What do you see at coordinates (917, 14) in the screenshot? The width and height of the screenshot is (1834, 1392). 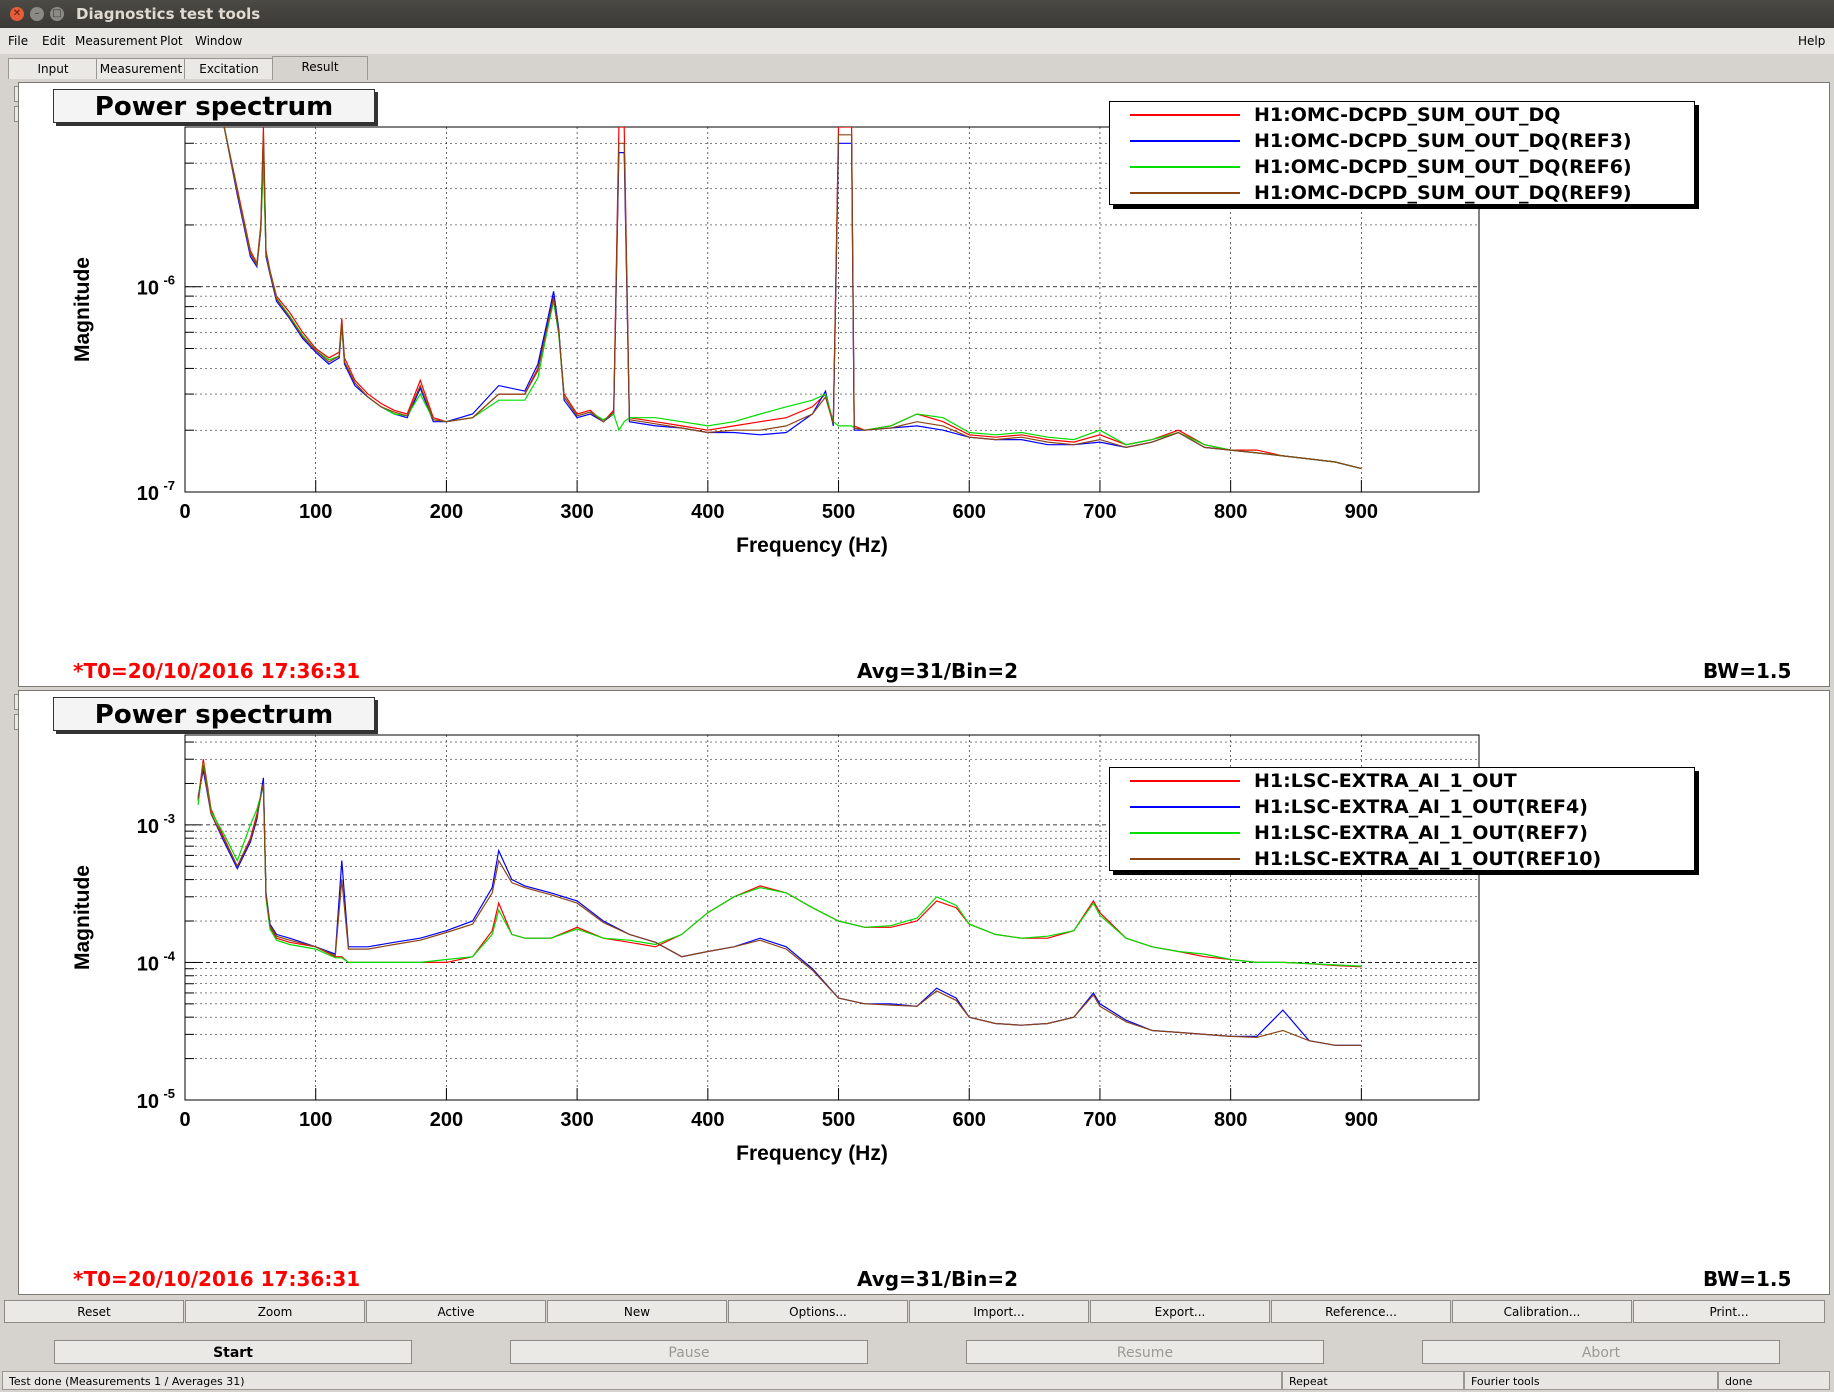 I see `title-bar: ✕ – □ Diagnostics test tools` at bounding box center [917, 14].